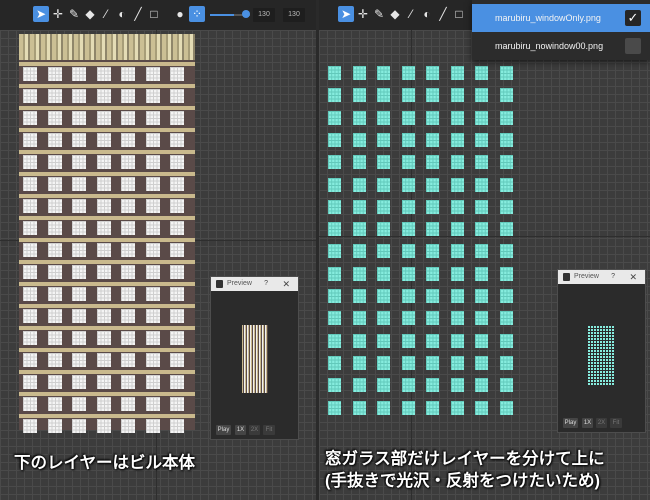  I want to click on zoom-slider-knob, so click(246, 14).